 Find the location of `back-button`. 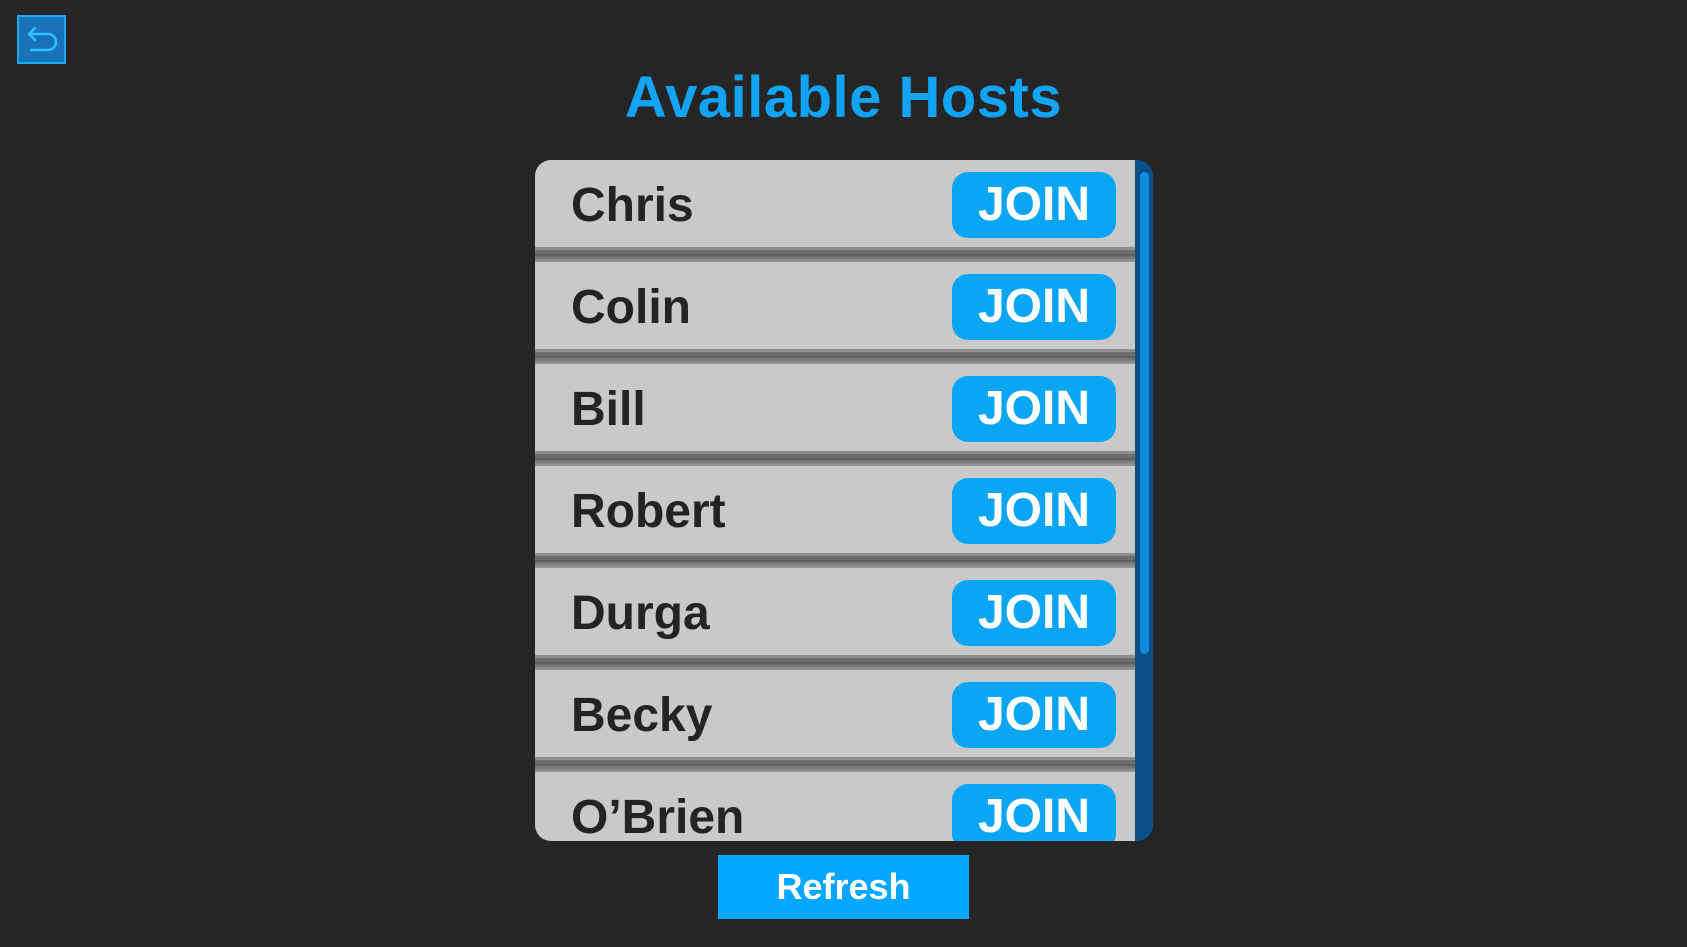

back-button is located at coordinates (41, 39).